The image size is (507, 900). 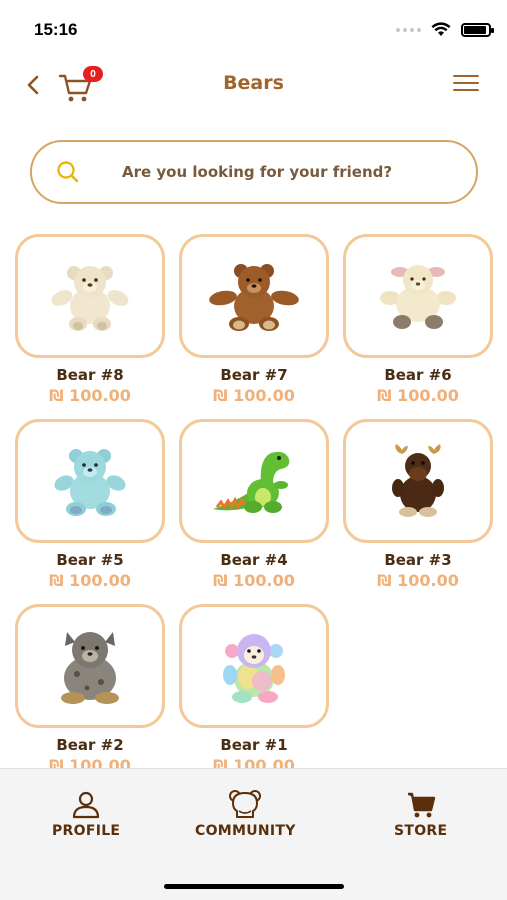 I want to click on product-card: Bear #4 ₪ 100.00, so click(x=254, y=504).